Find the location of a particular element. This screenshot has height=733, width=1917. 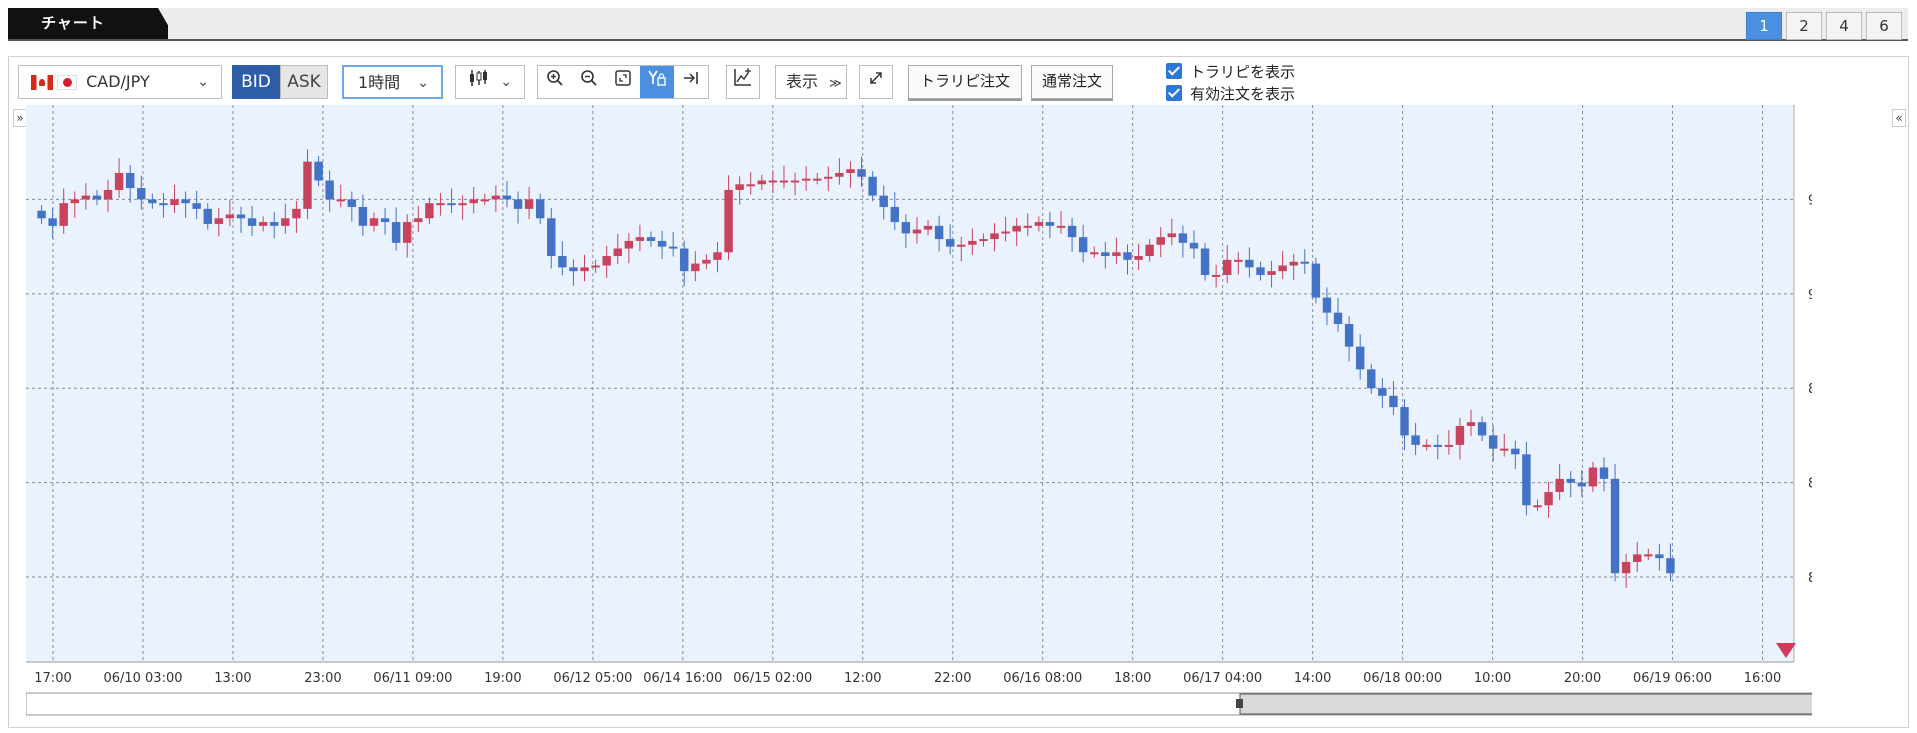

chart-tab: チャート is located at coordinates (88, 23).